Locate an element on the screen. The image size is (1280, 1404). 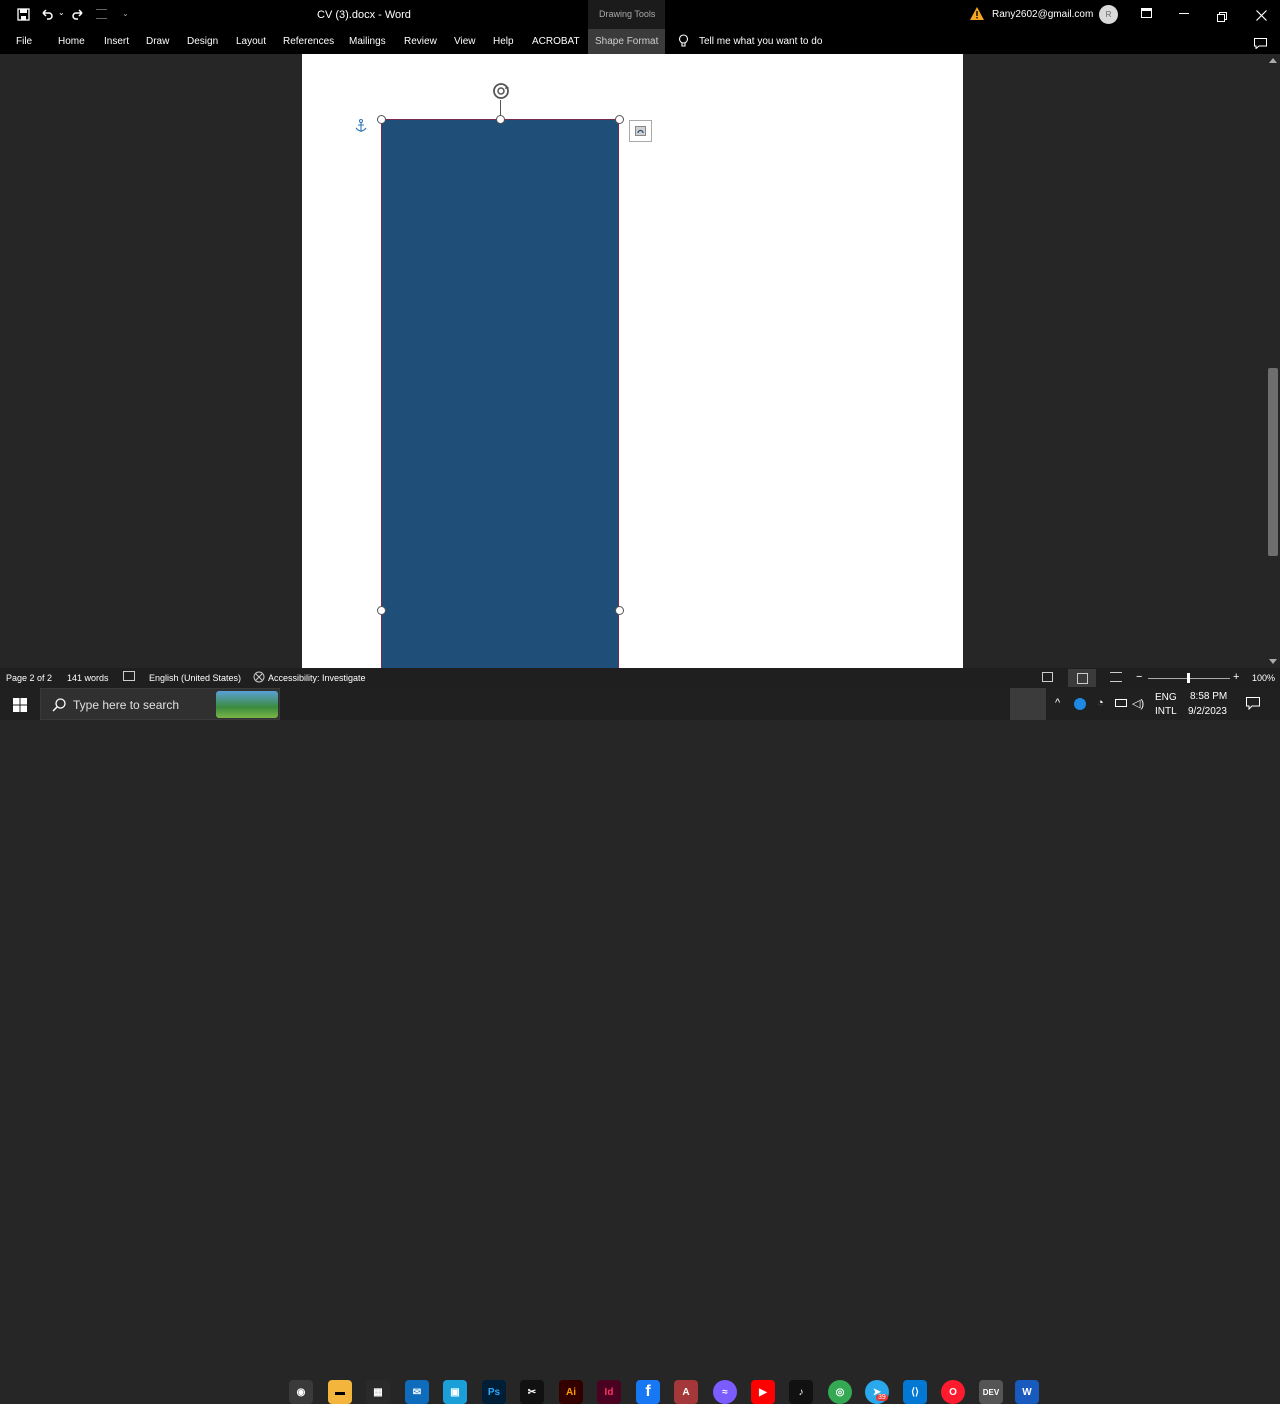
print-layout-icon is located at coordinates (1082, 678).